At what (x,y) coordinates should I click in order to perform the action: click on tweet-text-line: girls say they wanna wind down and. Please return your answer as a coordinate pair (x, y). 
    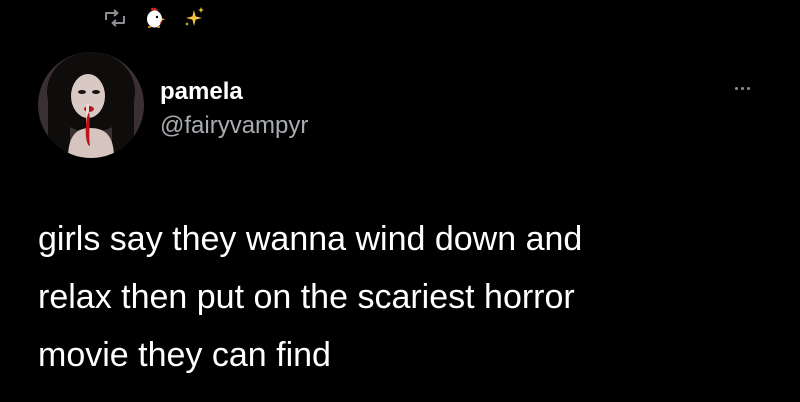
    Looking at the image, I should click on (310, 239).